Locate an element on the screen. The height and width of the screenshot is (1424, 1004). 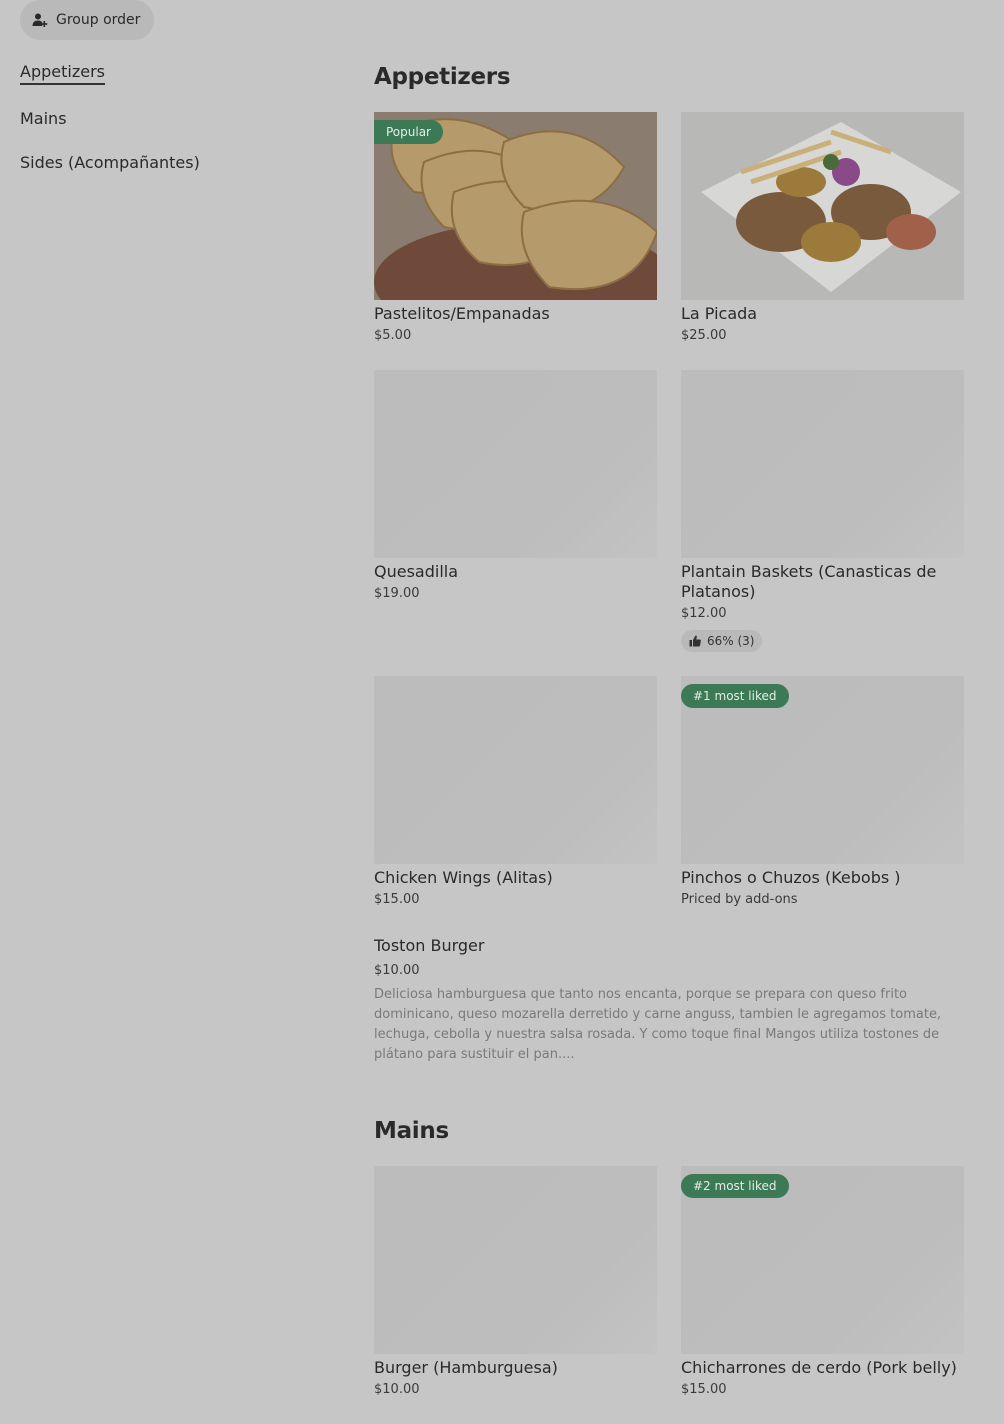
group-order-label: Group order is located at coordinates (98, 20).